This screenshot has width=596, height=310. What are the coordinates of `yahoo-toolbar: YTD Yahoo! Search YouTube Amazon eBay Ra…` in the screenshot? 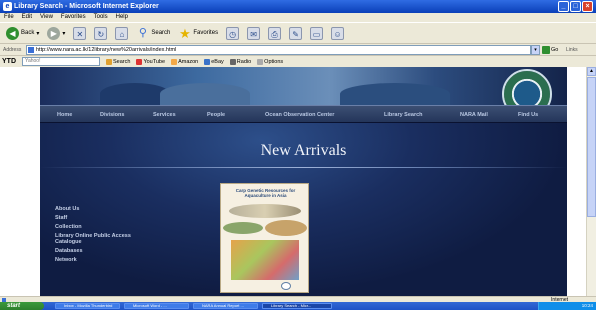 It's located at (298, 61).